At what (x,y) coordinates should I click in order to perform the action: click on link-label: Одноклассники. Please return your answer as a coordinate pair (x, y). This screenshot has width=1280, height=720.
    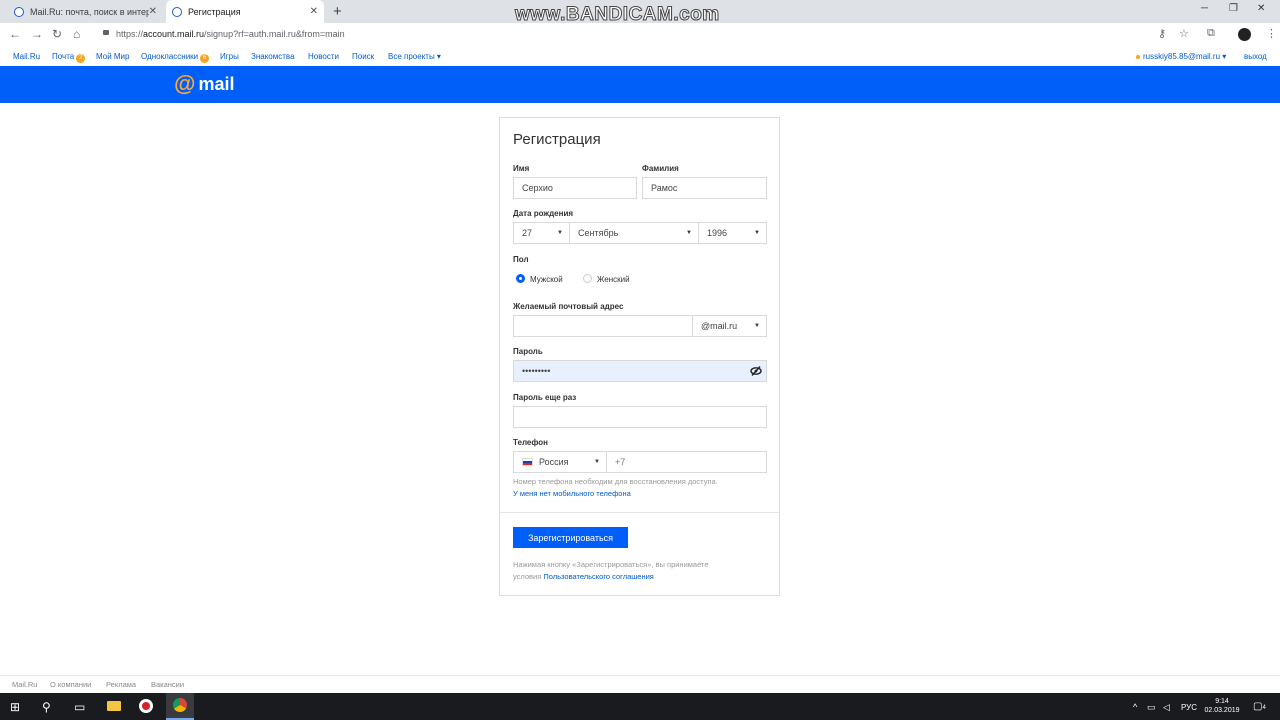
    Looking at the image, I should click on (170, 56).